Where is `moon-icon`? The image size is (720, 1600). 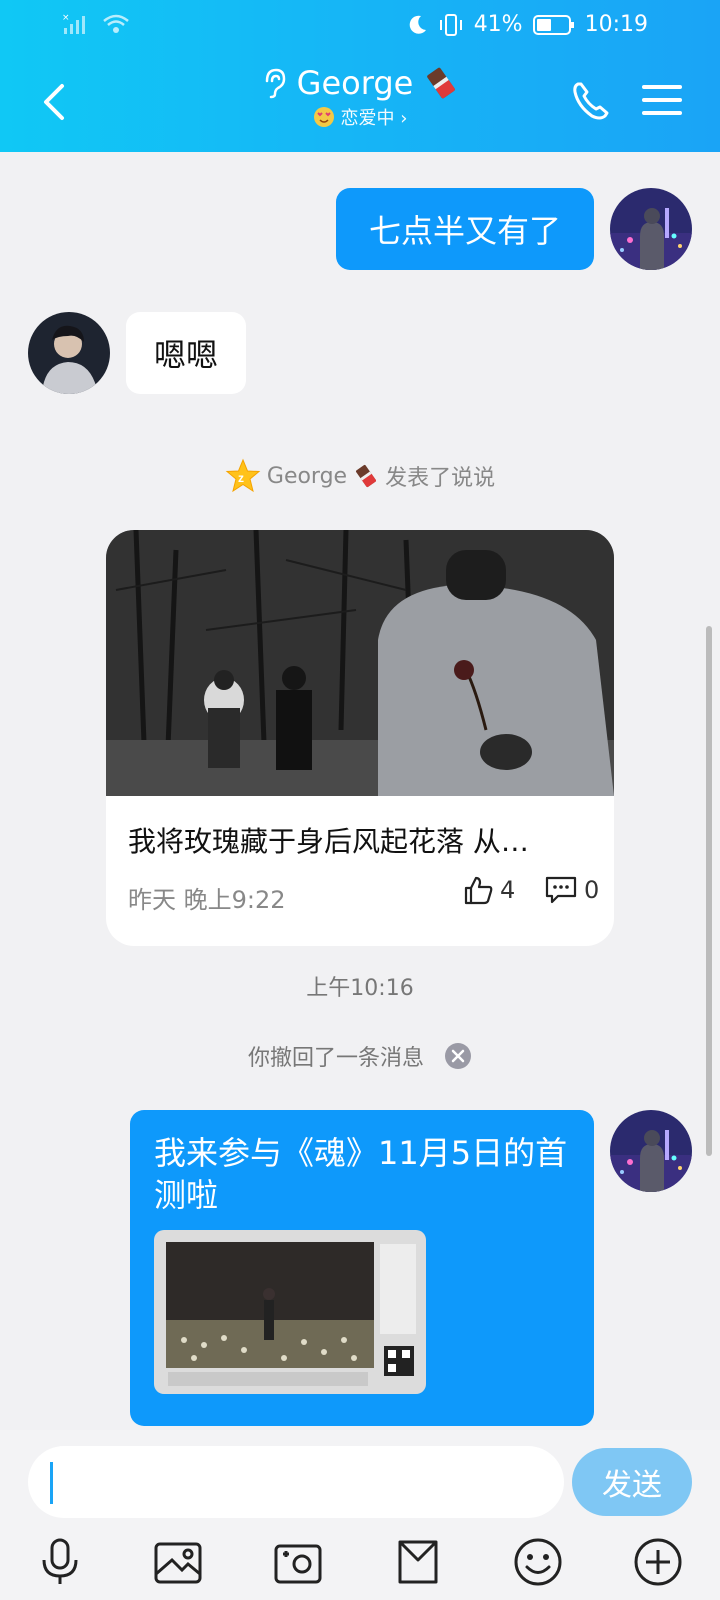 moon-icon is located at coordinates (417, 24).